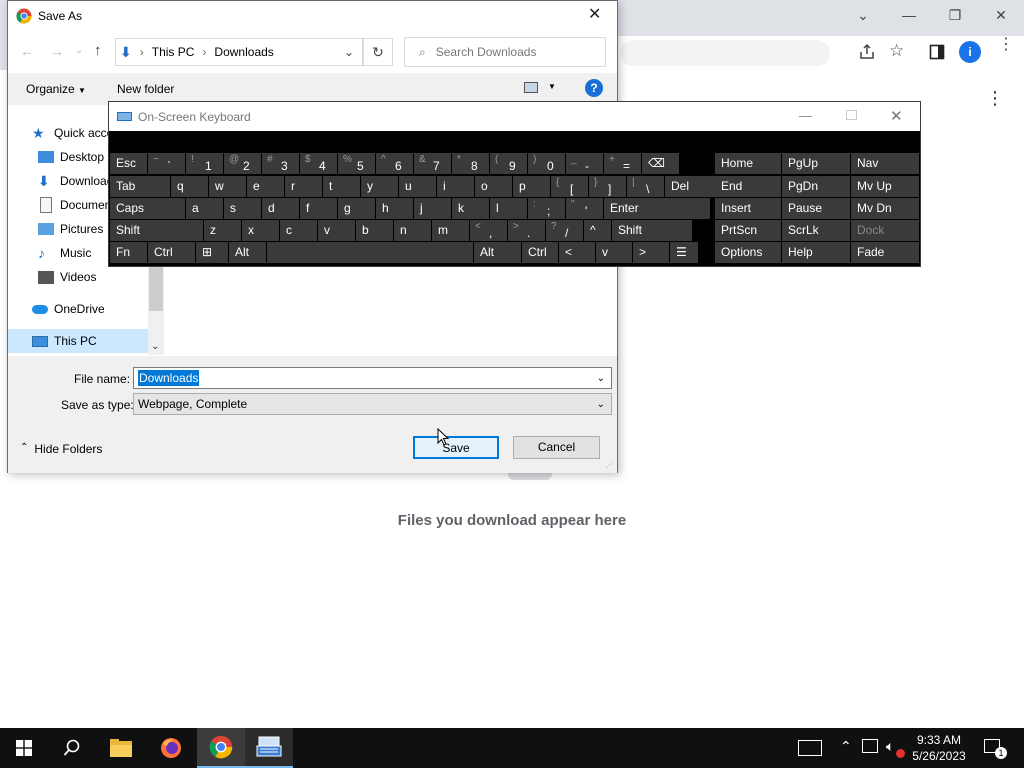  Describe the element at coordinates (896, 51) in the screenshot. I see `bookmark-star-icon: ☆` at that location.